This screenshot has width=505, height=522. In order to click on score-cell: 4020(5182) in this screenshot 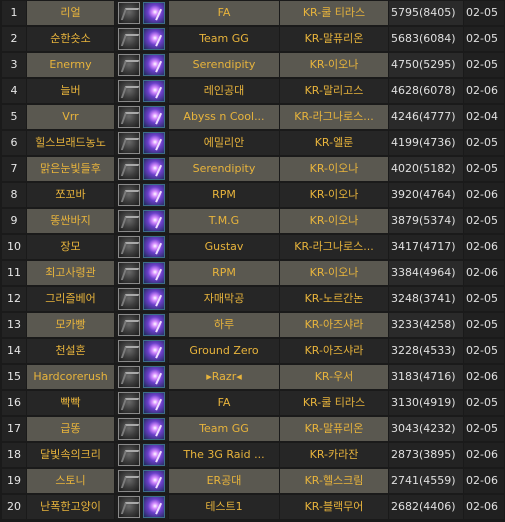, I will do `click(426, 169)`.